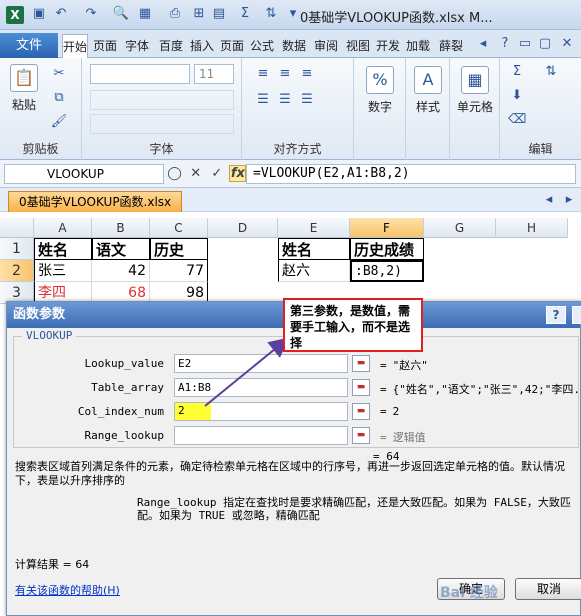 The image size is (581, 616). What do you see at coordinates (353, 325) in the screenshot?
I see `annotation-callout: 第三参数，是数值，需要手工输入，而不是选择` at bounding box center [353, 325].